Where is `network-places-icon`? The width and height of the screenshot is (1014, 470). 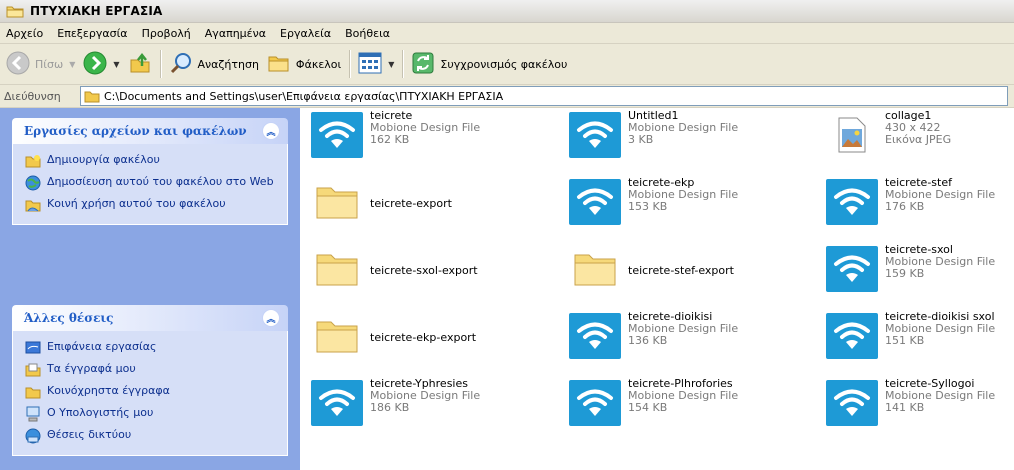
network-places-icon is located at coordinates (33, 436).